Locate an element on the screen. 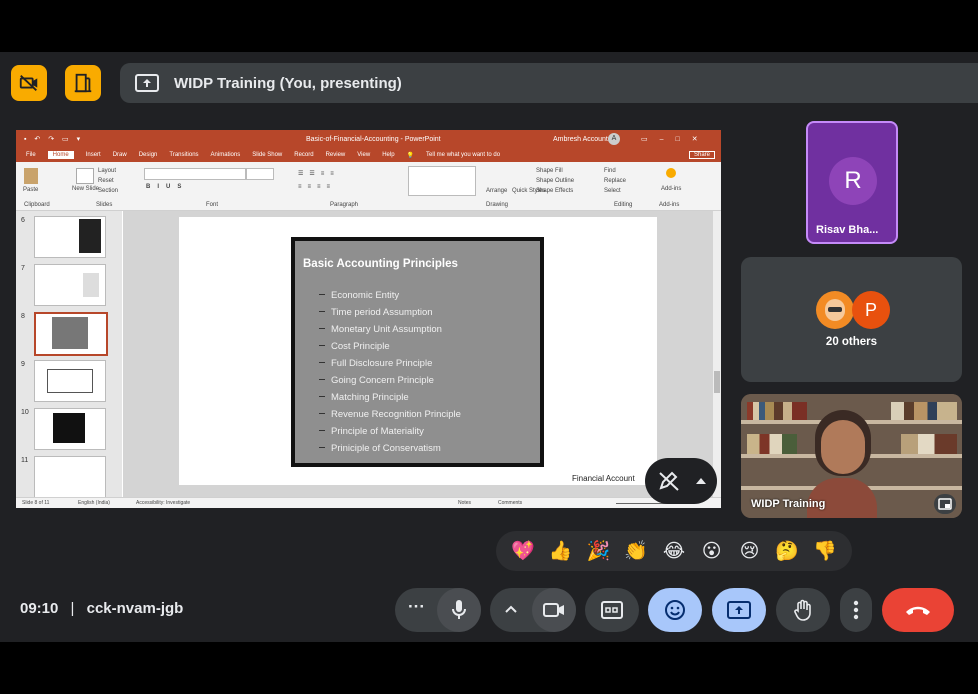 This screenshot has width=978, height=694. tab-transitions: Transitions is located at coordinates (183, 155).